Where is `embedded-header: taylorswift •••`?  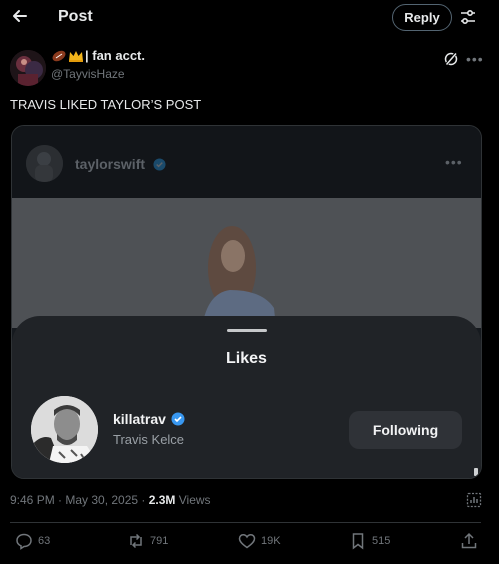 embedded-header: taylorswift ••• is located at coordinates (246, 162).